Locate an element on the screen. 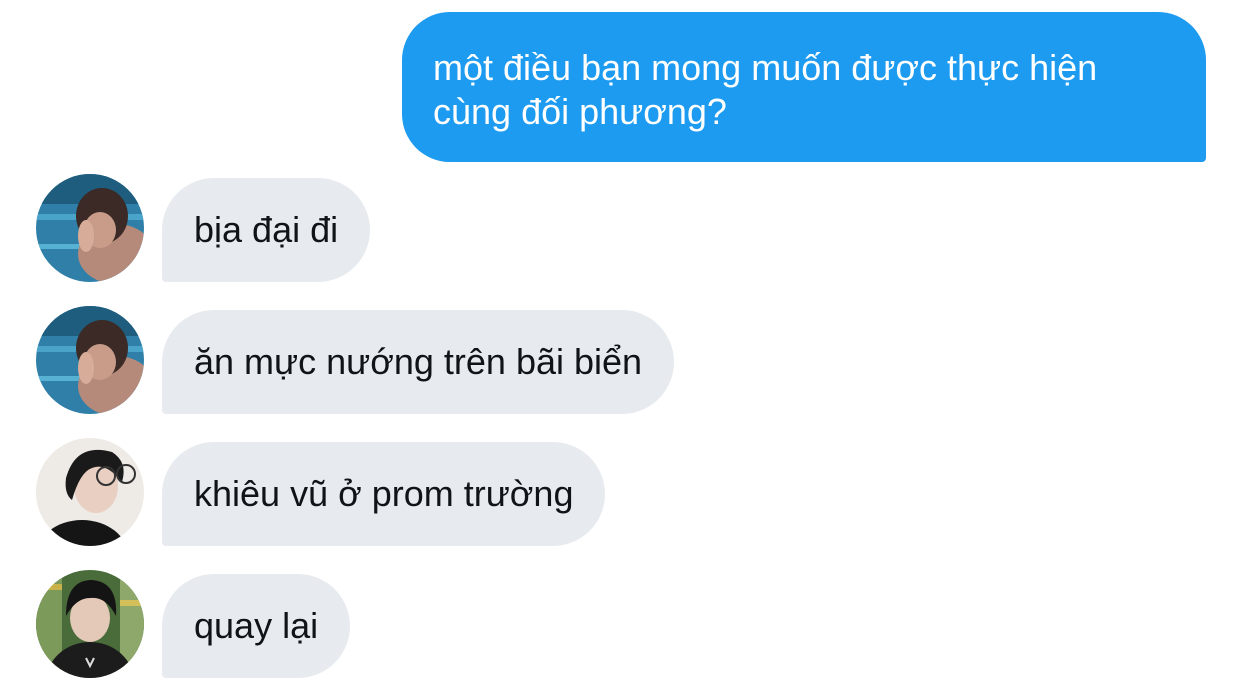  avatar-glasses-photo-icon is located at coordinates (90, 492).